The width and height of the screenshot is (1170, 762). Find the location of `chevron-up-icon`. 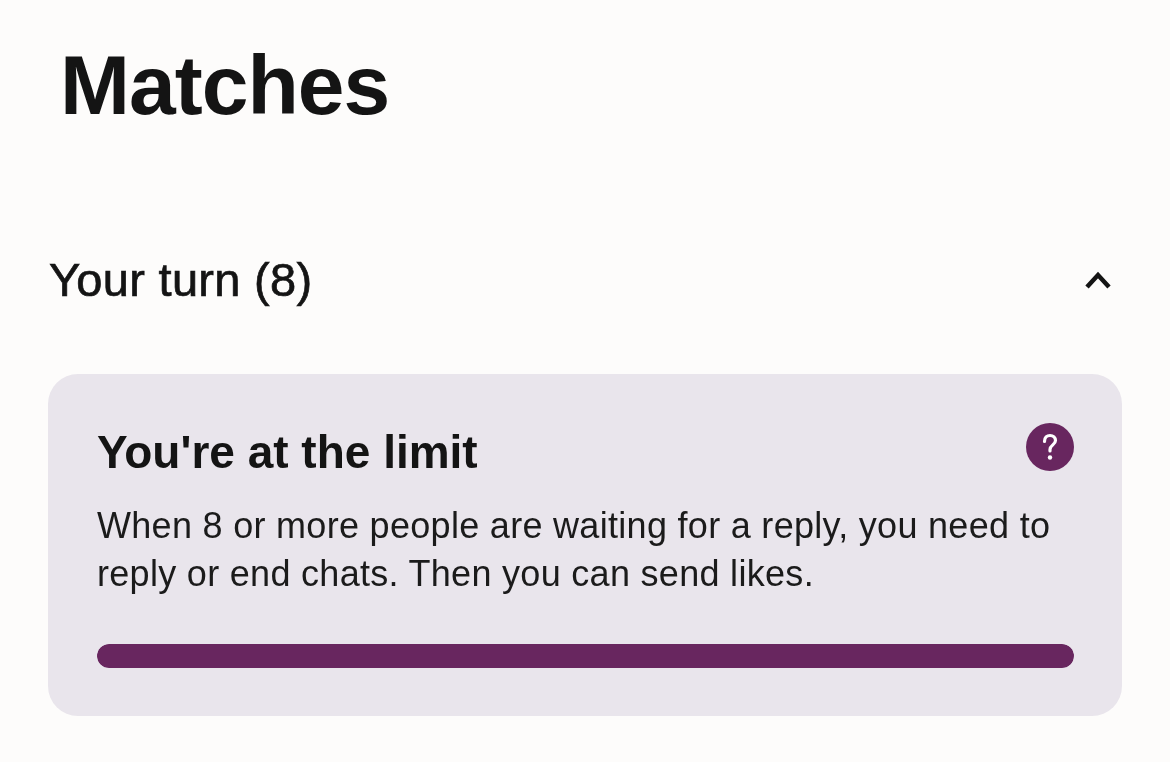

chevron-up-icon is located at coordinates (1098, 279).